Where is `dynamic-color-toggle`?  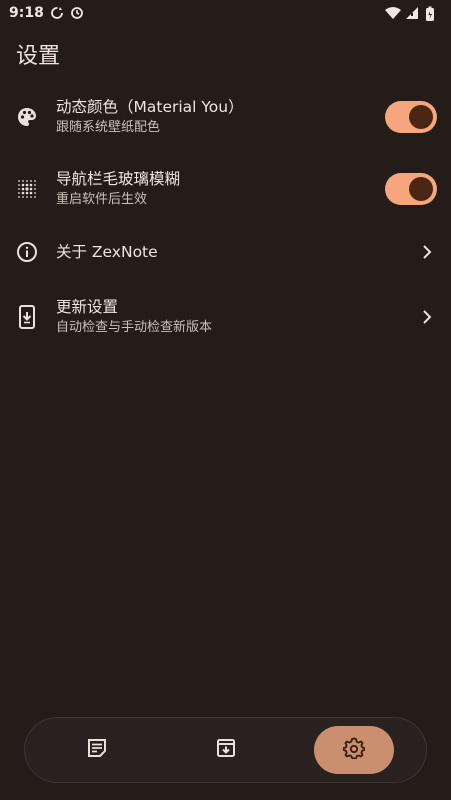 dynamic-color-toggle is located at coordinates (411, 117).